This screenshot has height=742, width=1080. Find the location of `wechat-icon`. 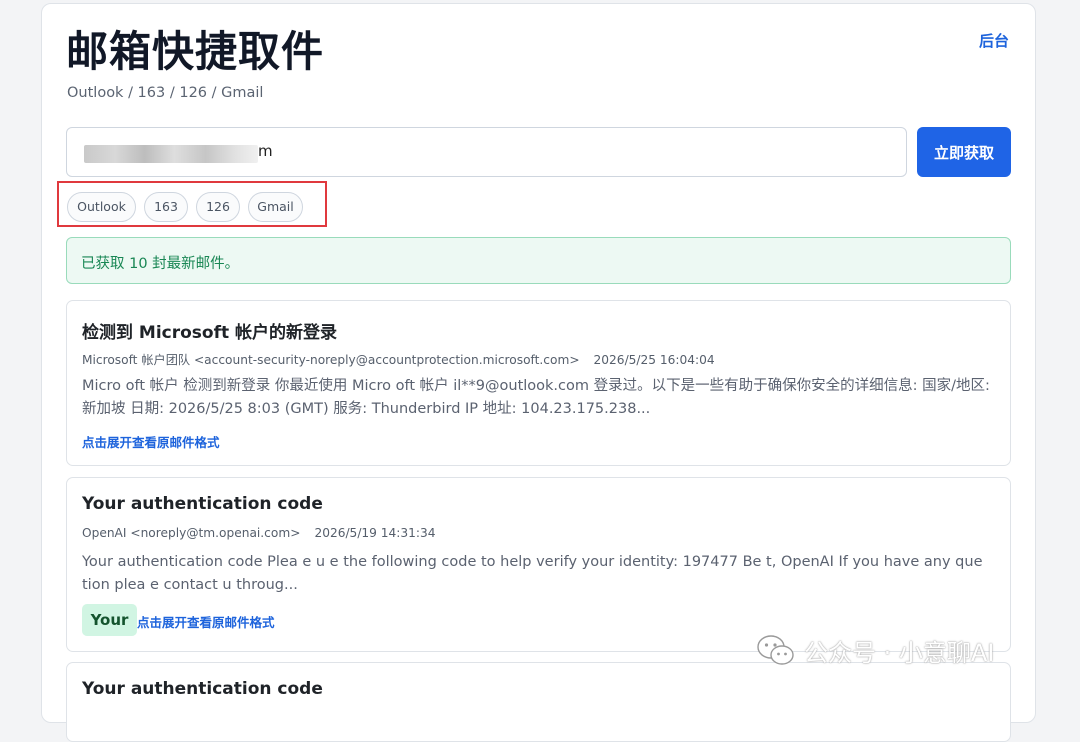

wechat-icon is located at coordinates (776, 651).